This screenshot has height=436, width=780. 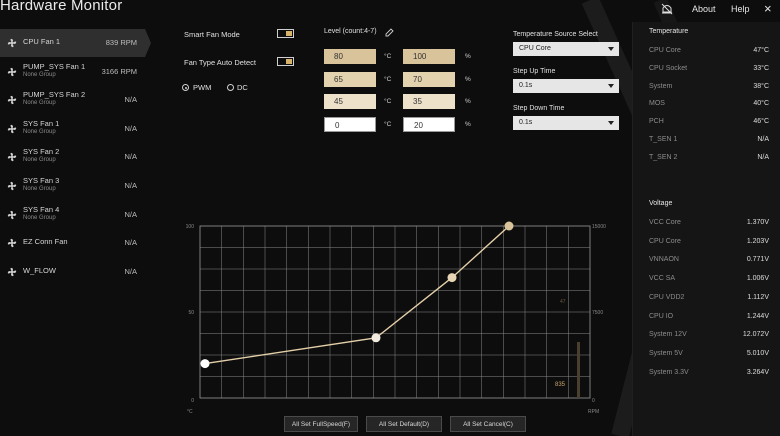 What do you see at coordinates (758, 297) in the screenshot?
I see `voltage-sensor-value: 1.112V` at bounding box center [758, 297].